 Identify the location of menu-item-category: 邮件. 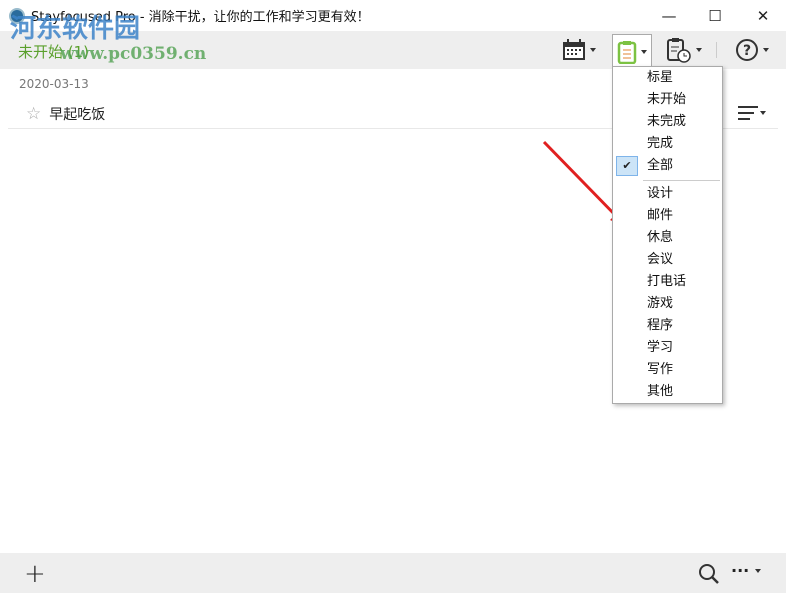
(660, 216).